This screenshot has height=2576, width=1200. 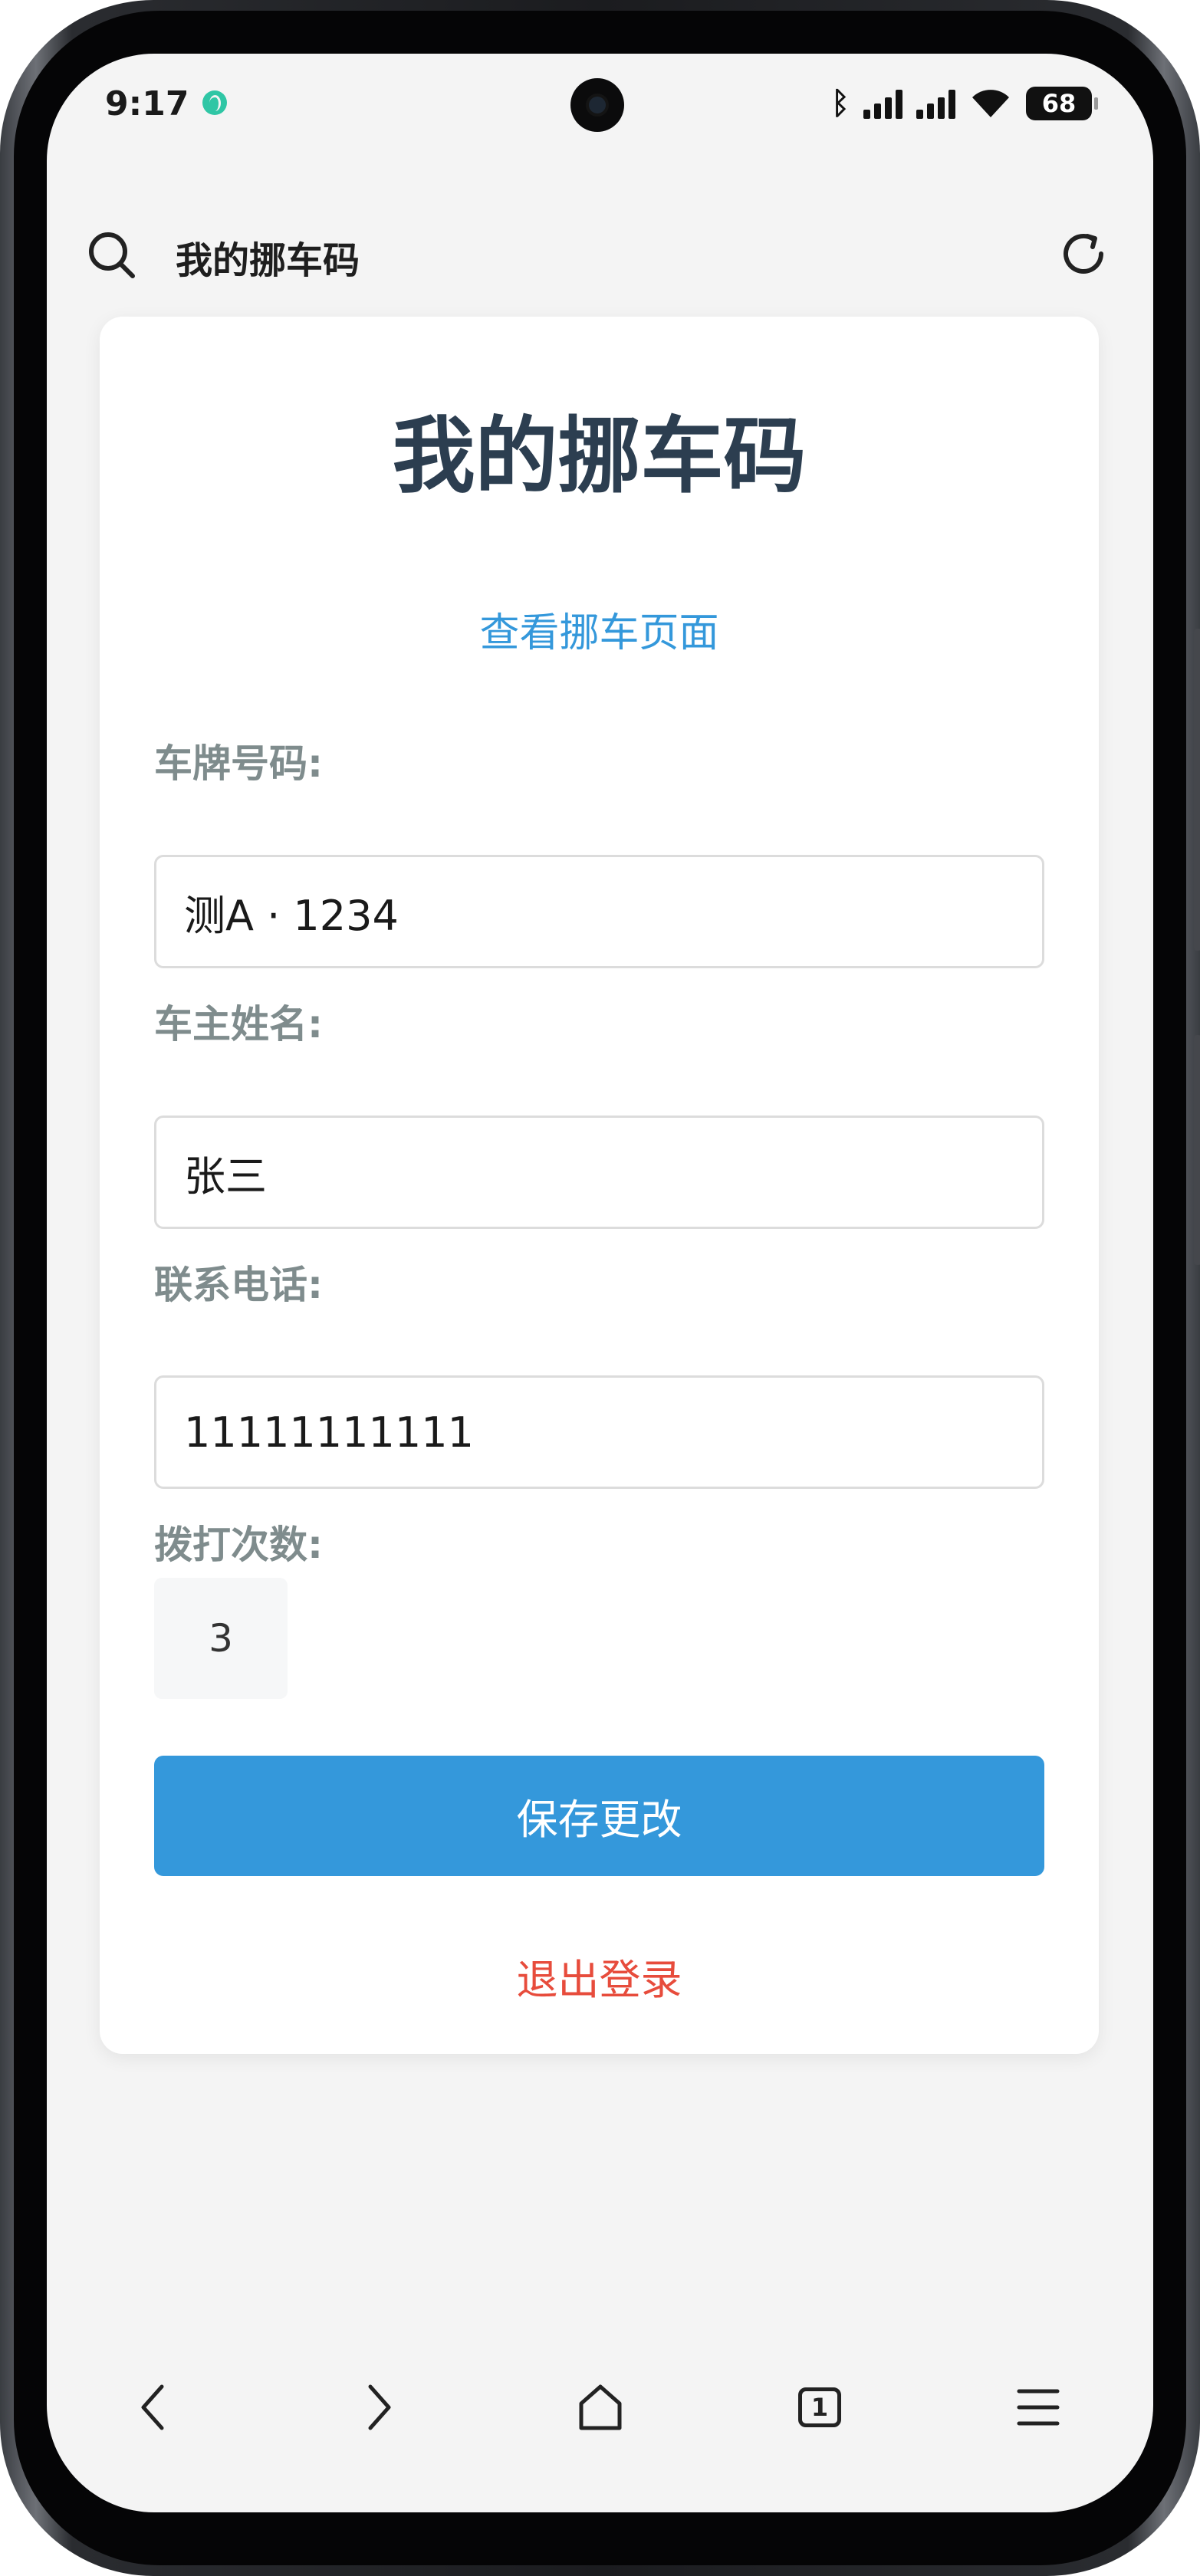 I want to click on battery-icon: 68, so click(x=1062, y=103).